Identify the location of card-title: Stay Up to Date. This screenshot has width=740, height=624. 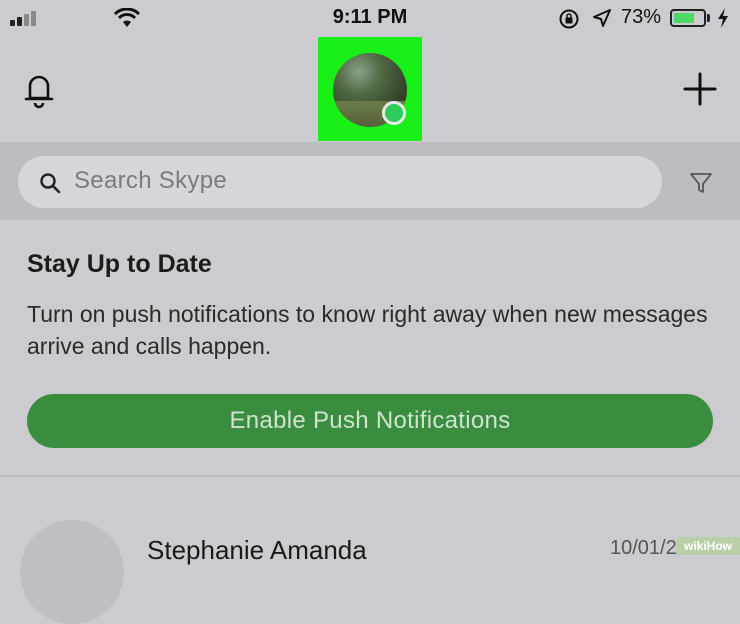
(119, 264).